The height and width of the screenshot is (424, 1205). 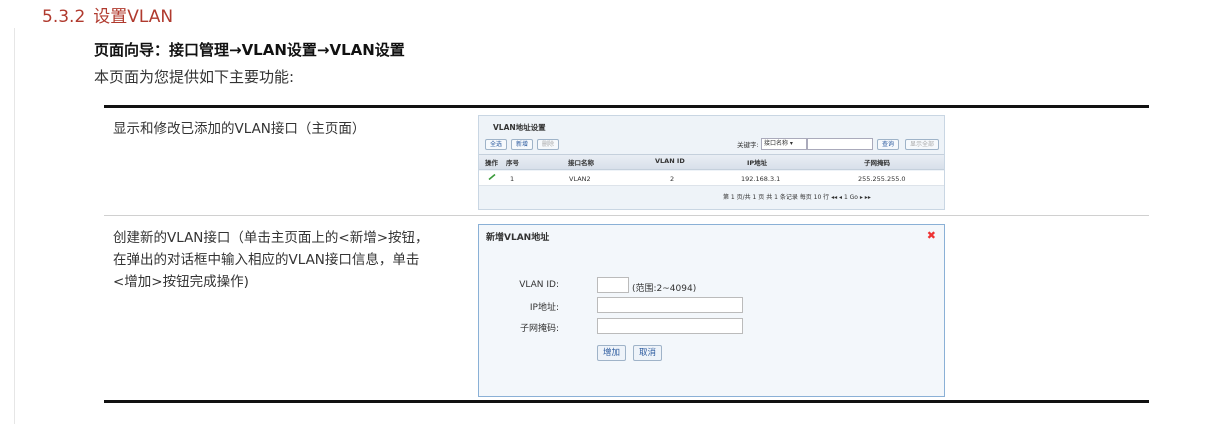 I want to click on keyword-input, so click(x=840, y=144).